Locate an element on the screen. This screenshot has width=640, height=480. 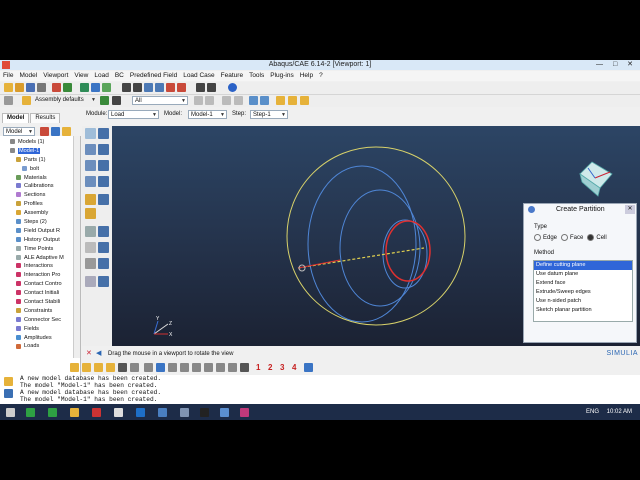
query-icon is located at coordinates (200, 87).